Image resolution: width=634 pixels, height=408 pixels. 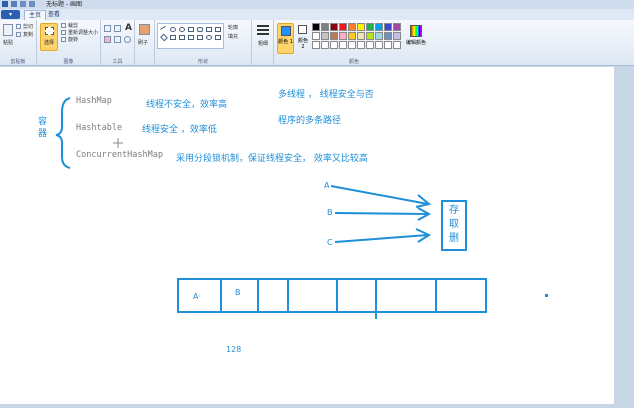 I want to click on fill-icon, so click(x=117, y=28).